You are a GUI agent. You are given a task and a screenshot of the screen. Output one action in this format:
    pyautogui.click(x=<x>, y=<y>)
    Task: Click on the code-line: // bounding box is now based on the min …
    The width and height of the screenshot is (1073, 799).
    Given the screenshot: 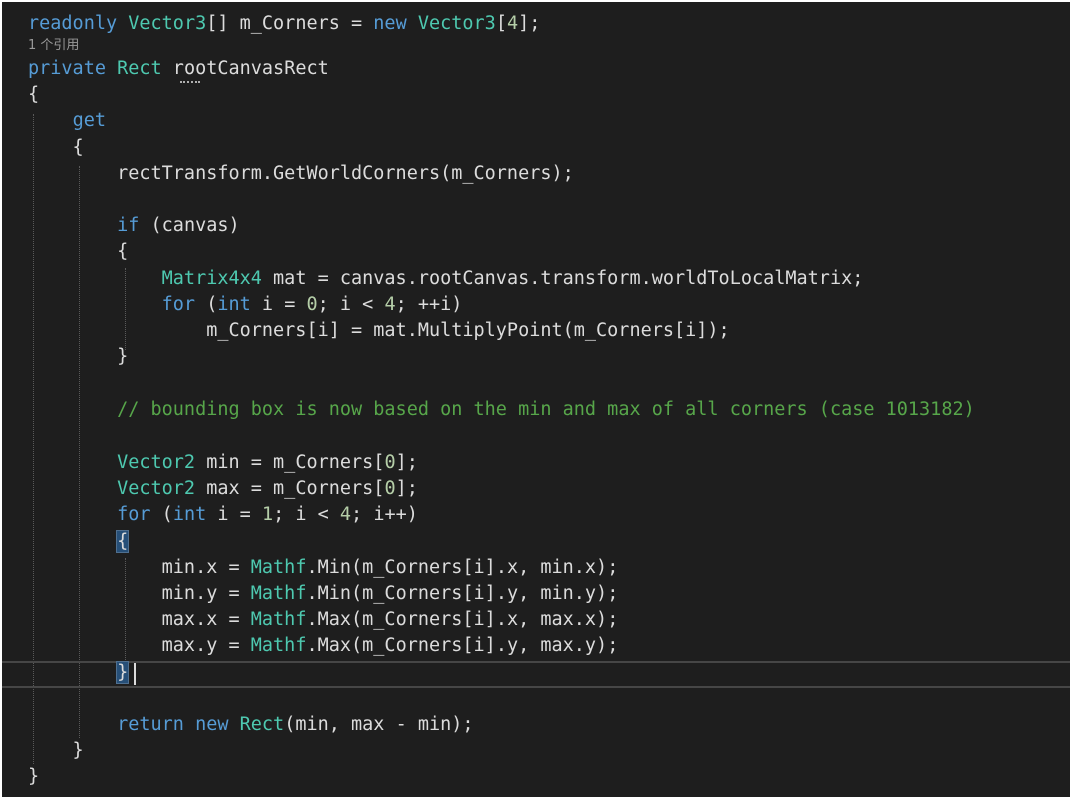 What is the action you would take?
    pyautogui.click(x=536, y=410)
    